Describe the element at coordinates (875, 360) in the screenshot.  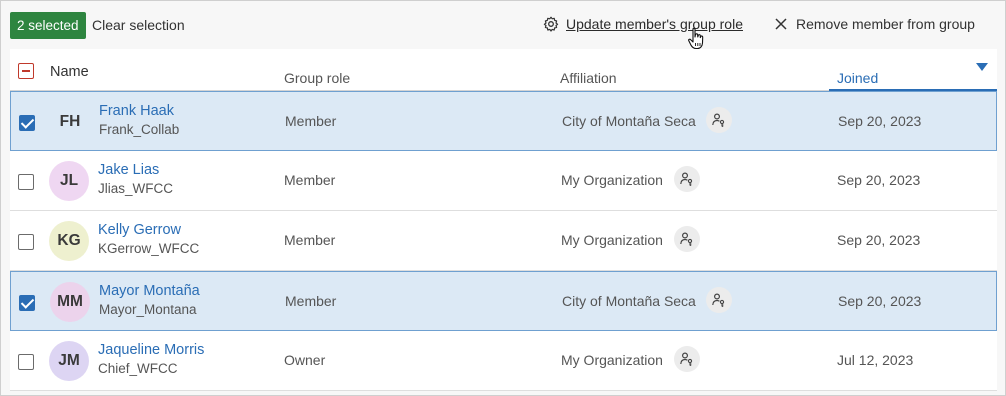
I see `joined-date: Jul 12, 2023` at that location.